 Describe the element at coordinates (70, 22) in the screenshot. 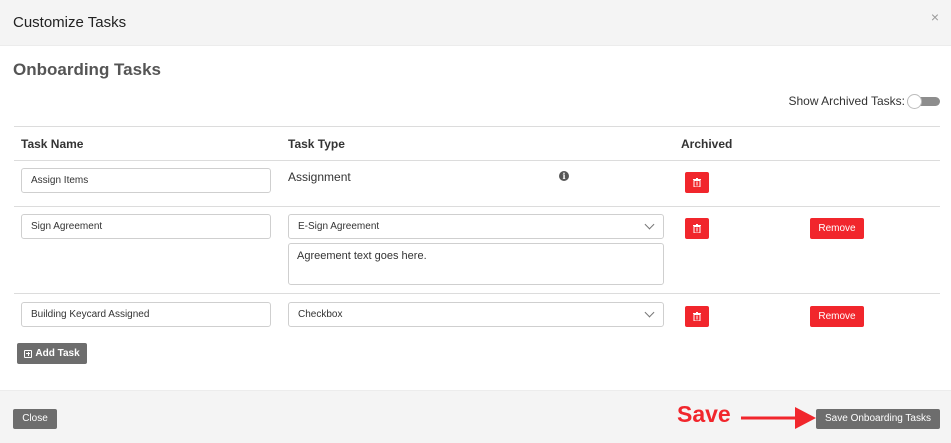

I see `modal-title: Customize Tasks` at that location.